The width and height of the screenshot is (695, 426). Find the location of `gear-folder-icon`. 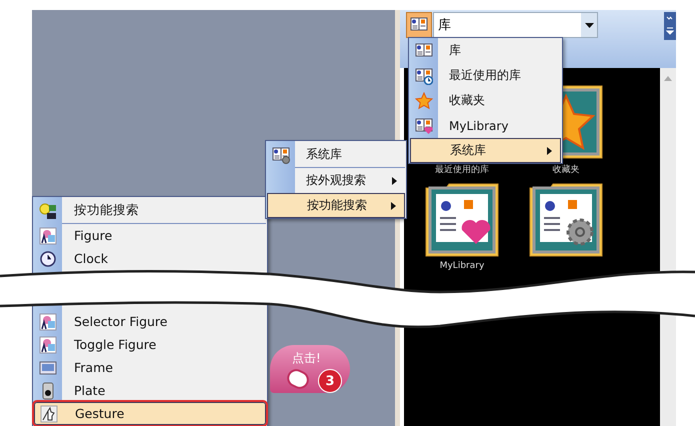

gear-folder-icon is located at coordinates (566, 220).